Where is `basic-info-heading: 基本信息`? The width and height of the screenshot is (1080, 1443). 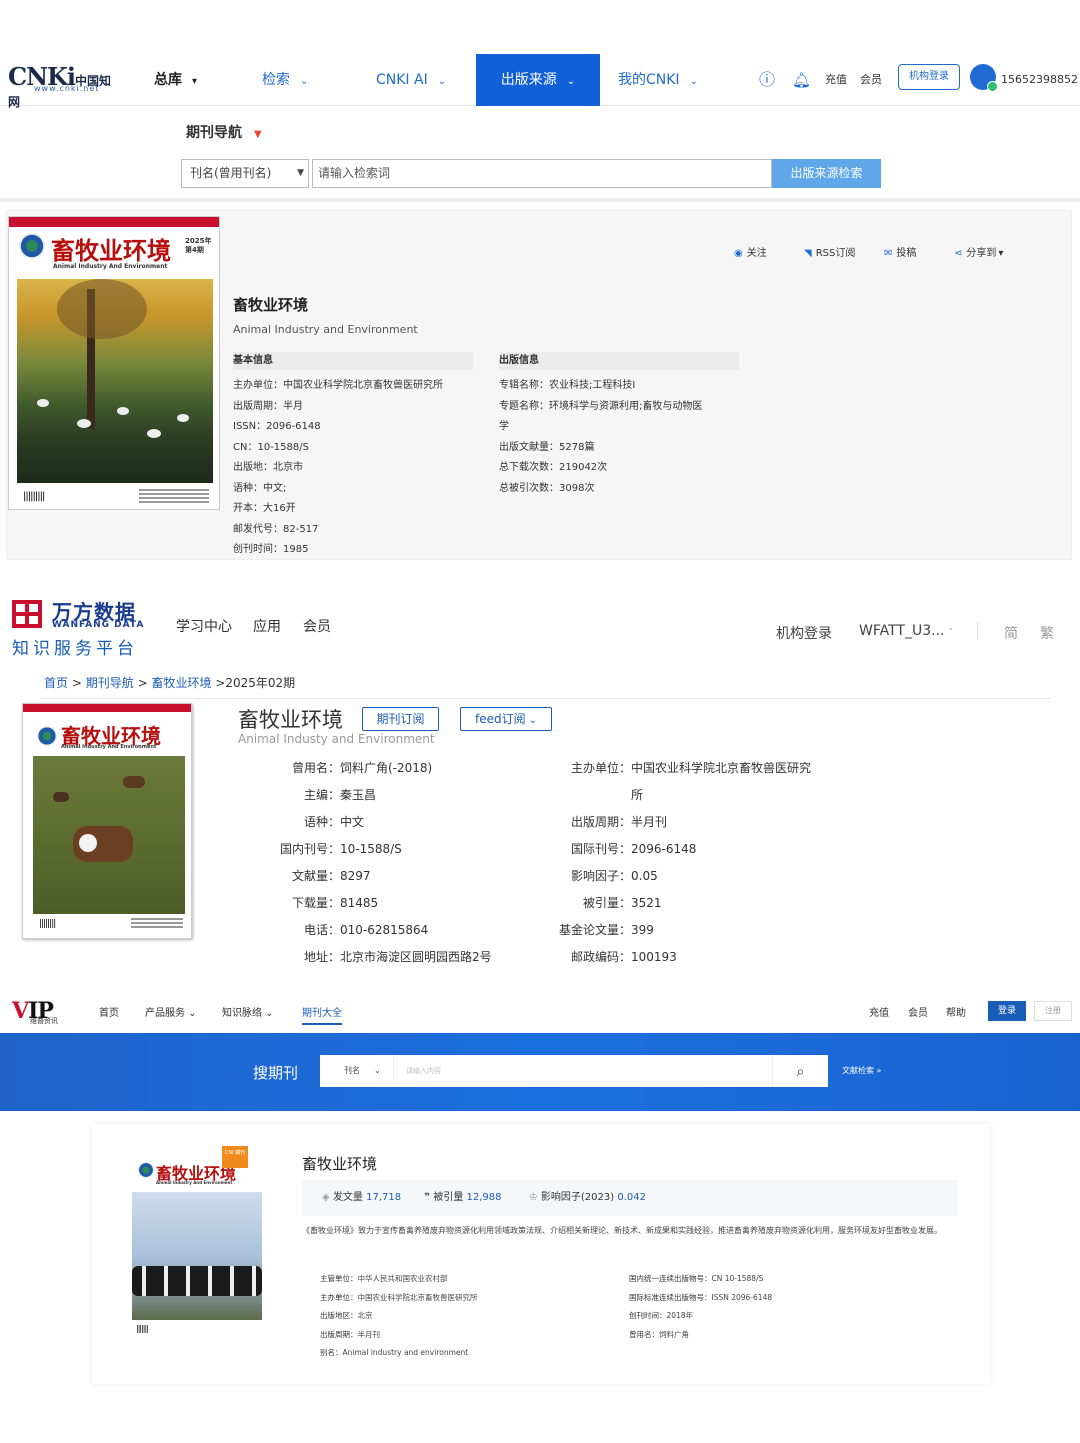
basic-info-heading: 基本信息 is located at coordinates (353, 361).